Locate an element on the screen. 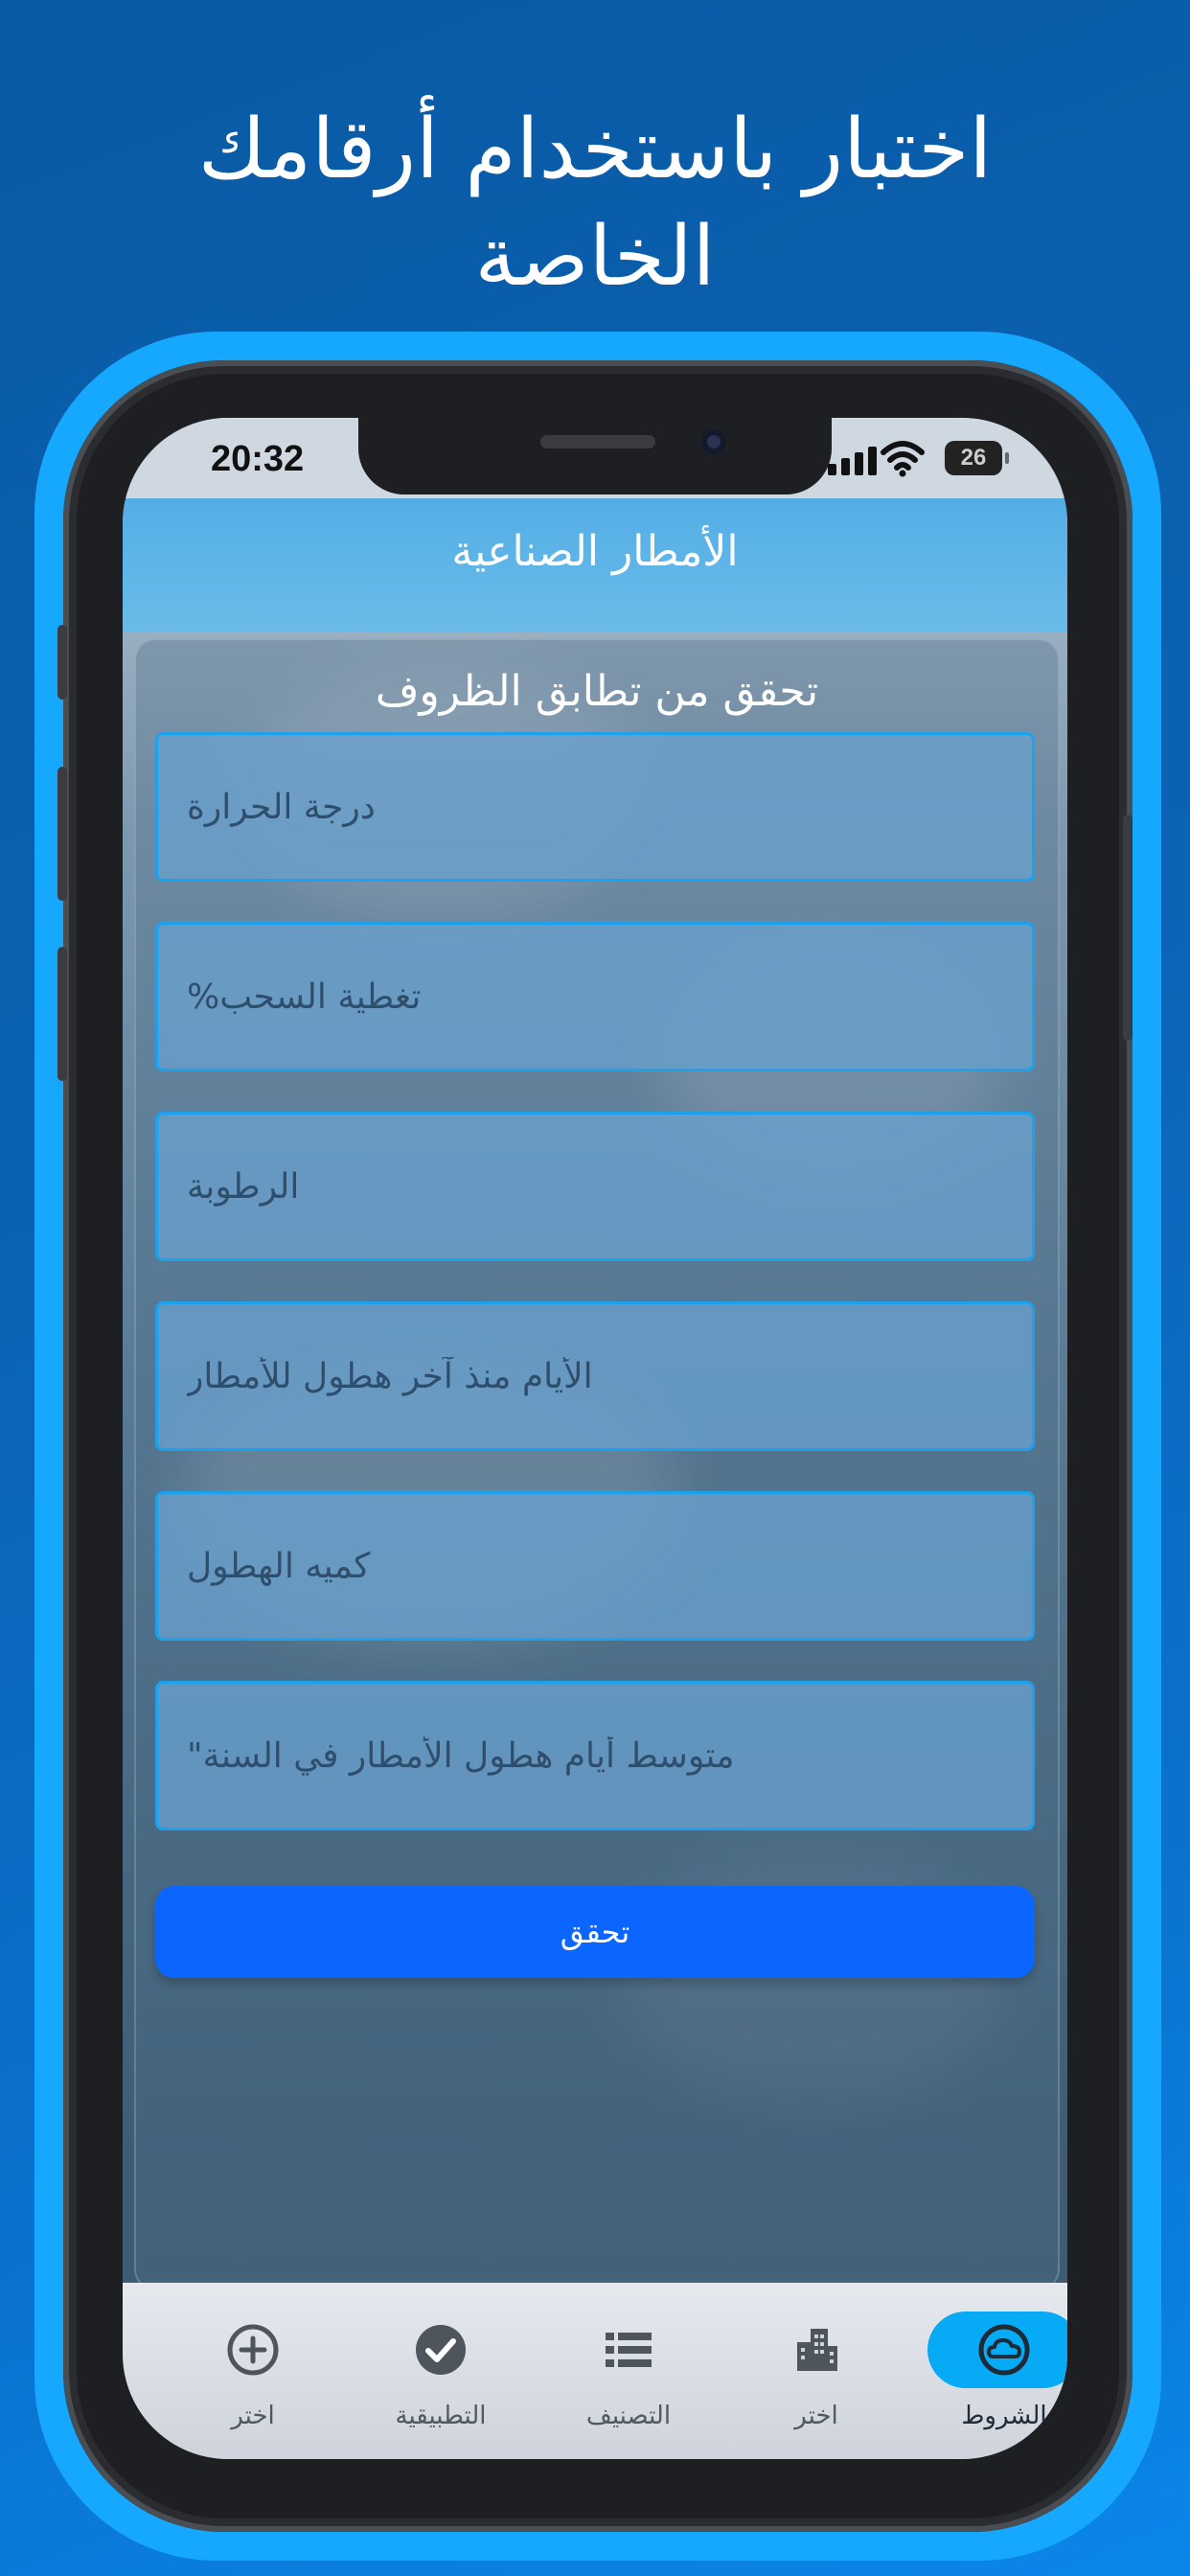 The width and height of the screenshot is (1190, 2576). side-button-mute is located at coordinates (62, 662).